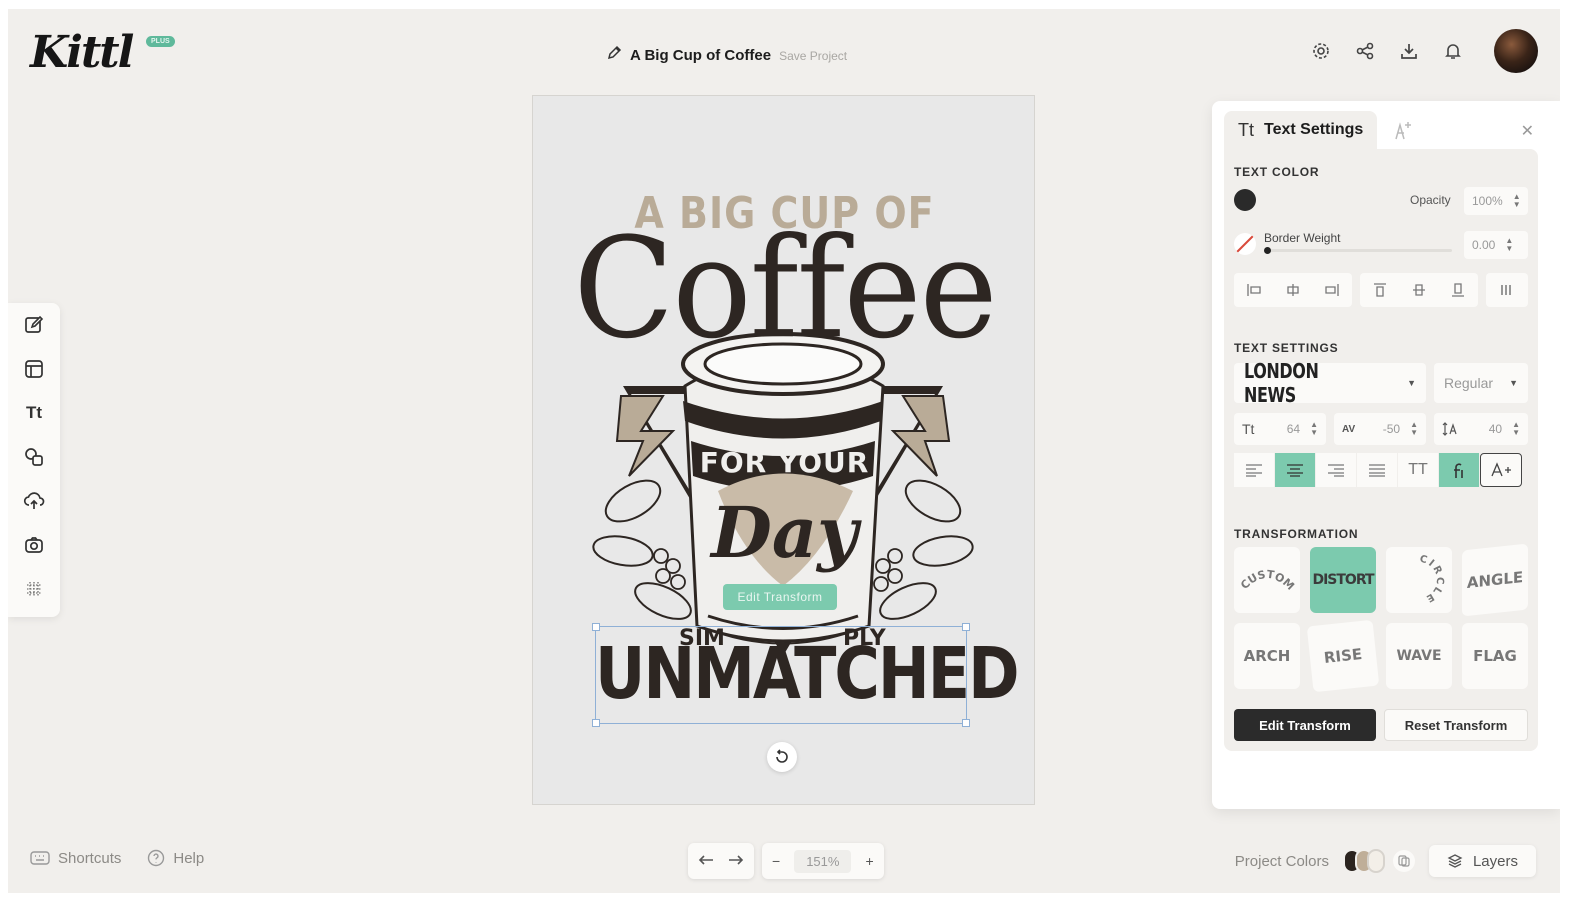  Describe the element at coordinates (1516, 51) in the screenshot. I see `user-avatar` at that location.